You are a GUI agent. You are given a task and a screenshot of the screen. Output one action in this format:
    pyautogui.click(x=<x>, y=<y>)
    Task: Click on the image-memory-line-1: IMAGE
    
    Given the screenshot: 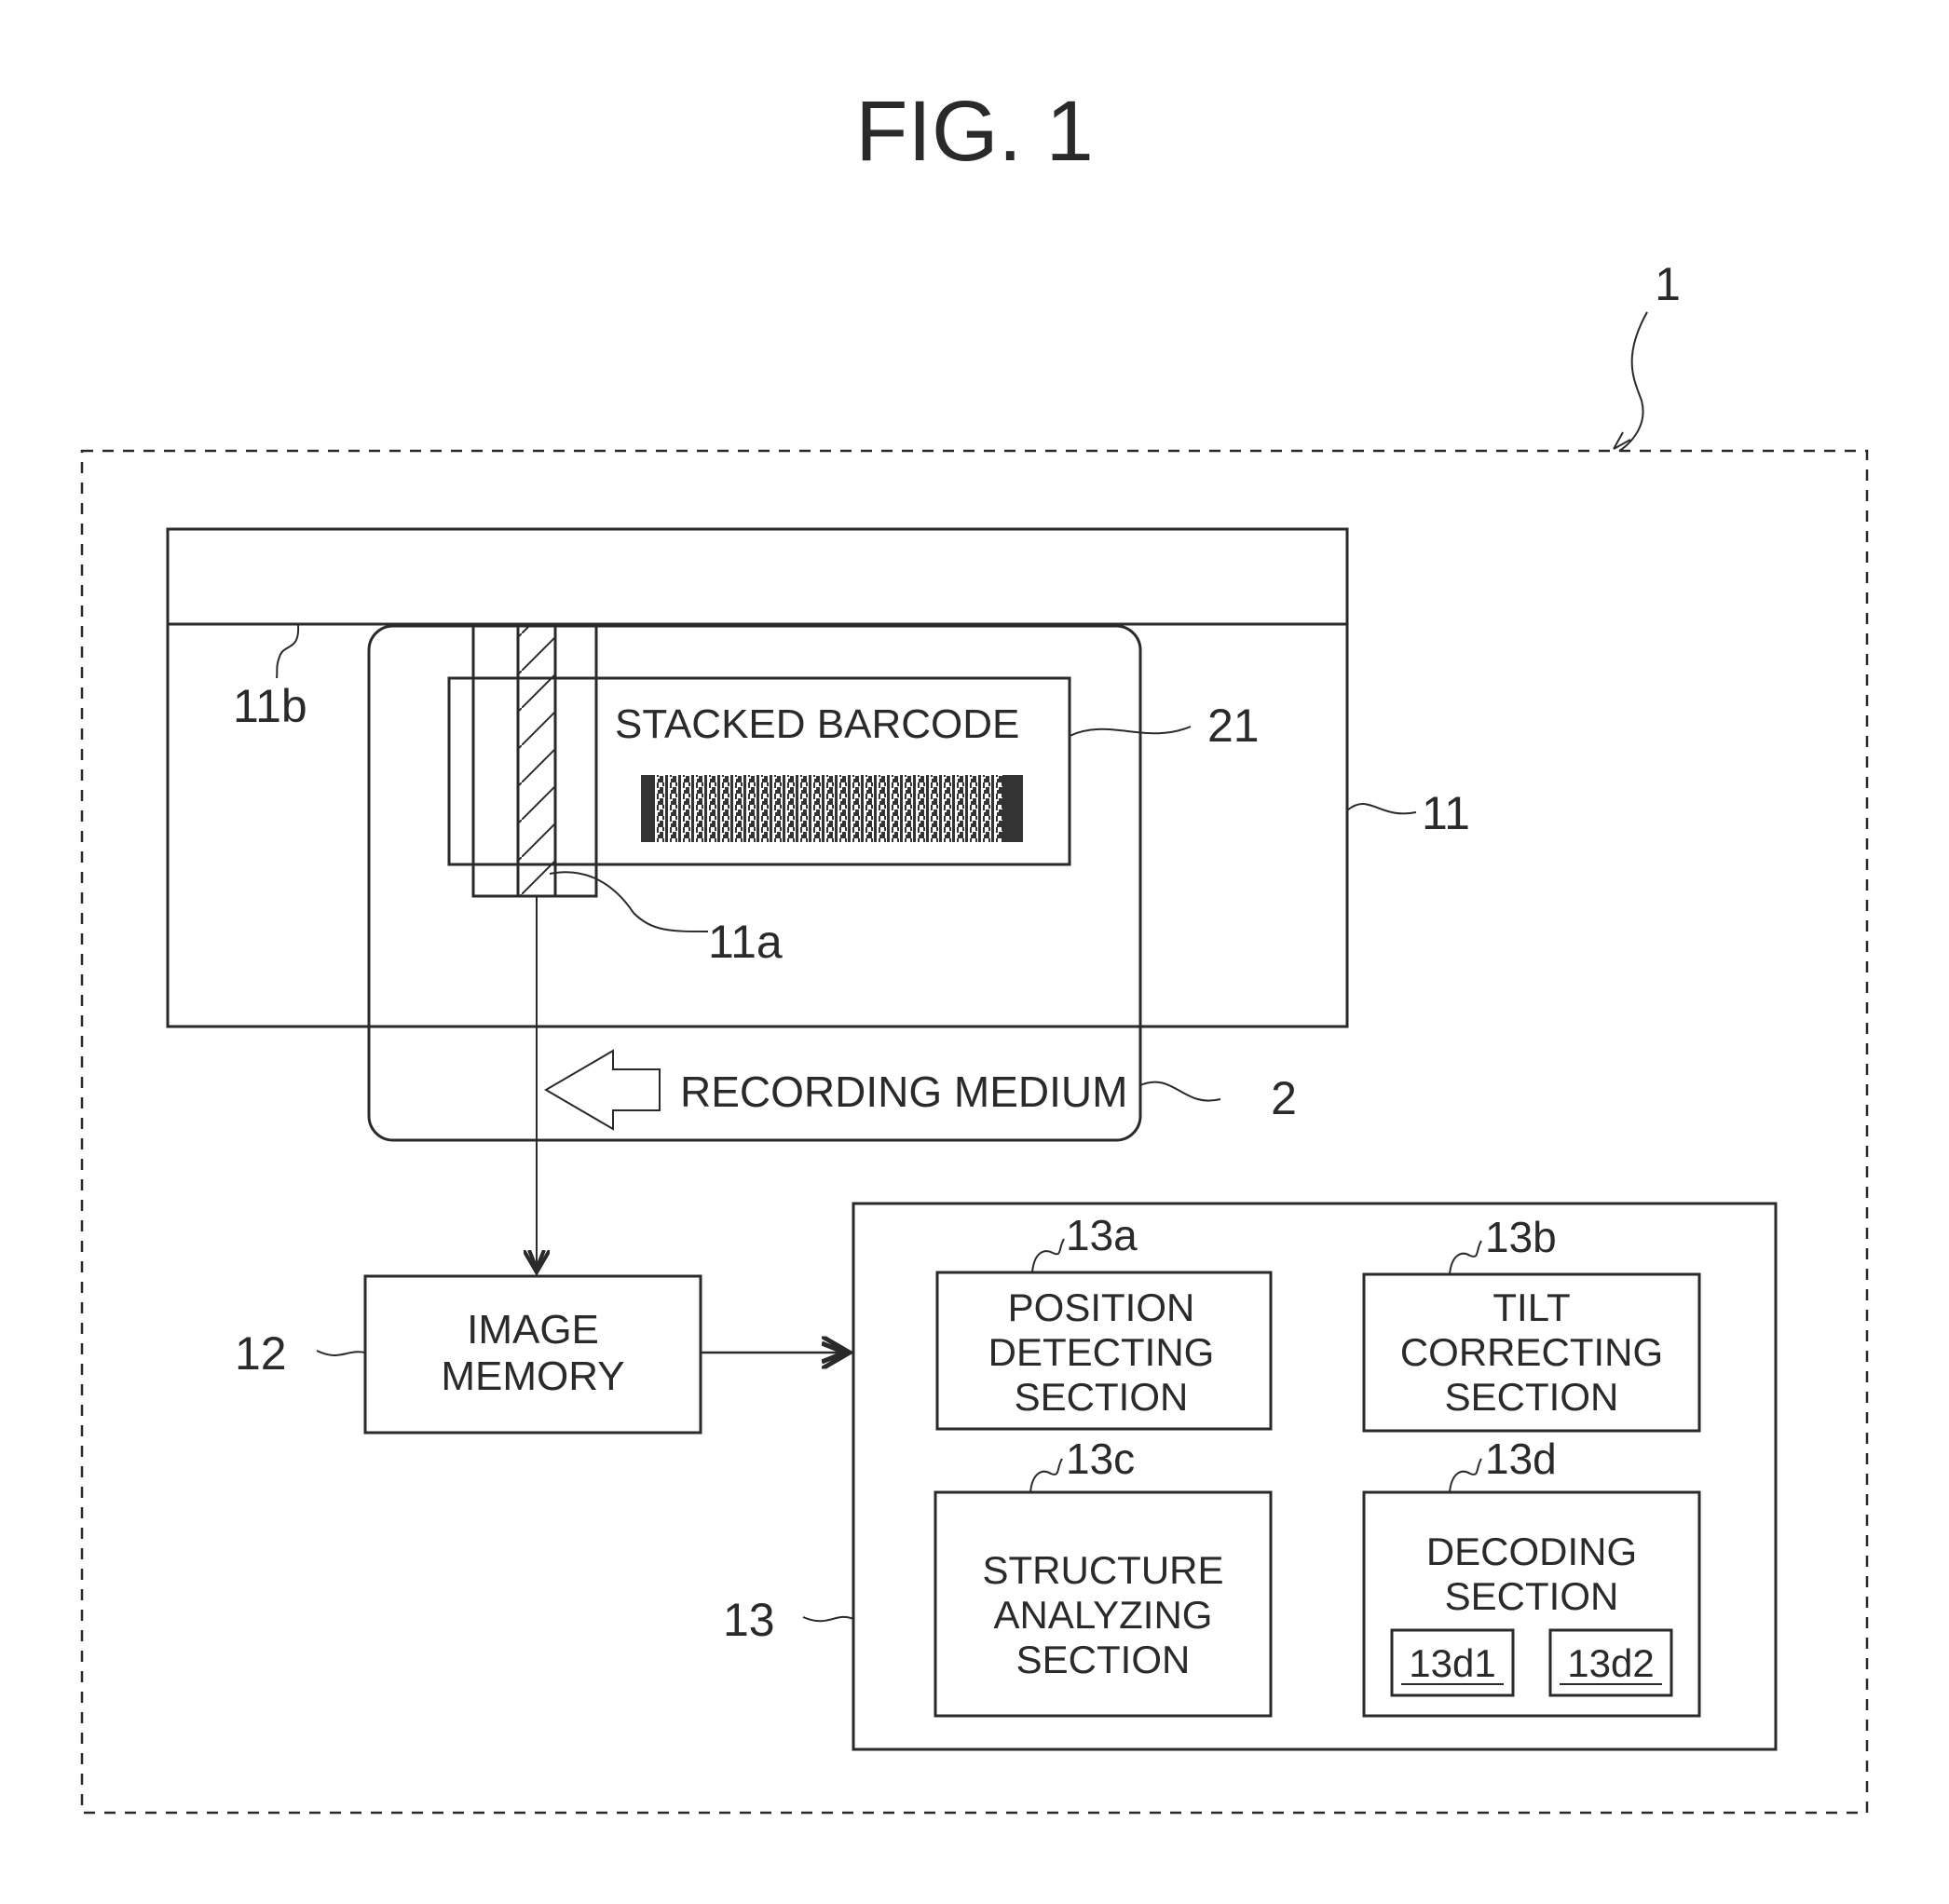 What is the action you would take?
    pyautogui.click(x=533, y=1330)
    